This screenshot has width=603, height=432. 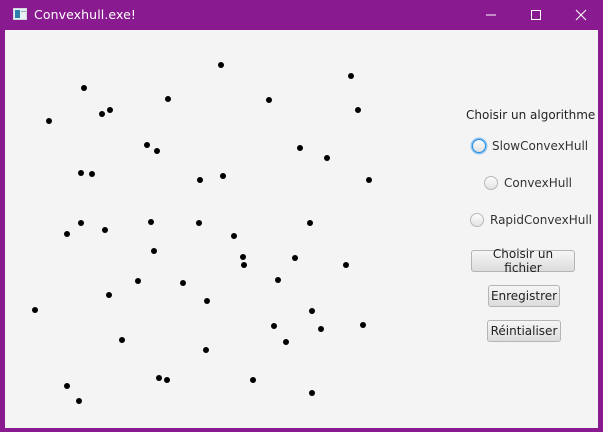 I want to click on close-icon, so click(x=581, y=15).